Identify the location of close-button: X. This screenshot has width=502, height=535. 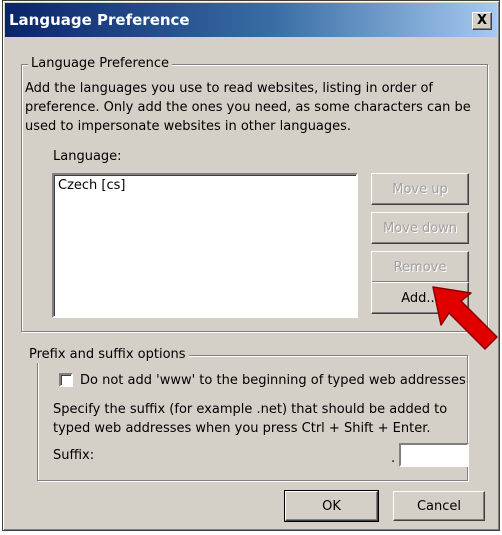
(482, 21).